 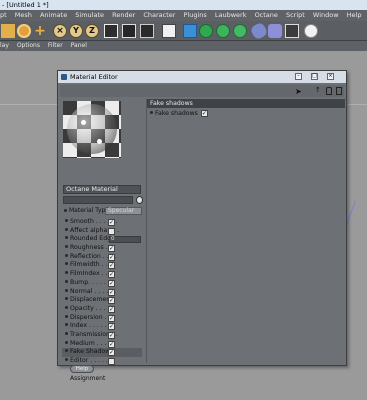 I want to click on channel-opacity: Opacity . . . . . ✓, so click(x=102, y=309).